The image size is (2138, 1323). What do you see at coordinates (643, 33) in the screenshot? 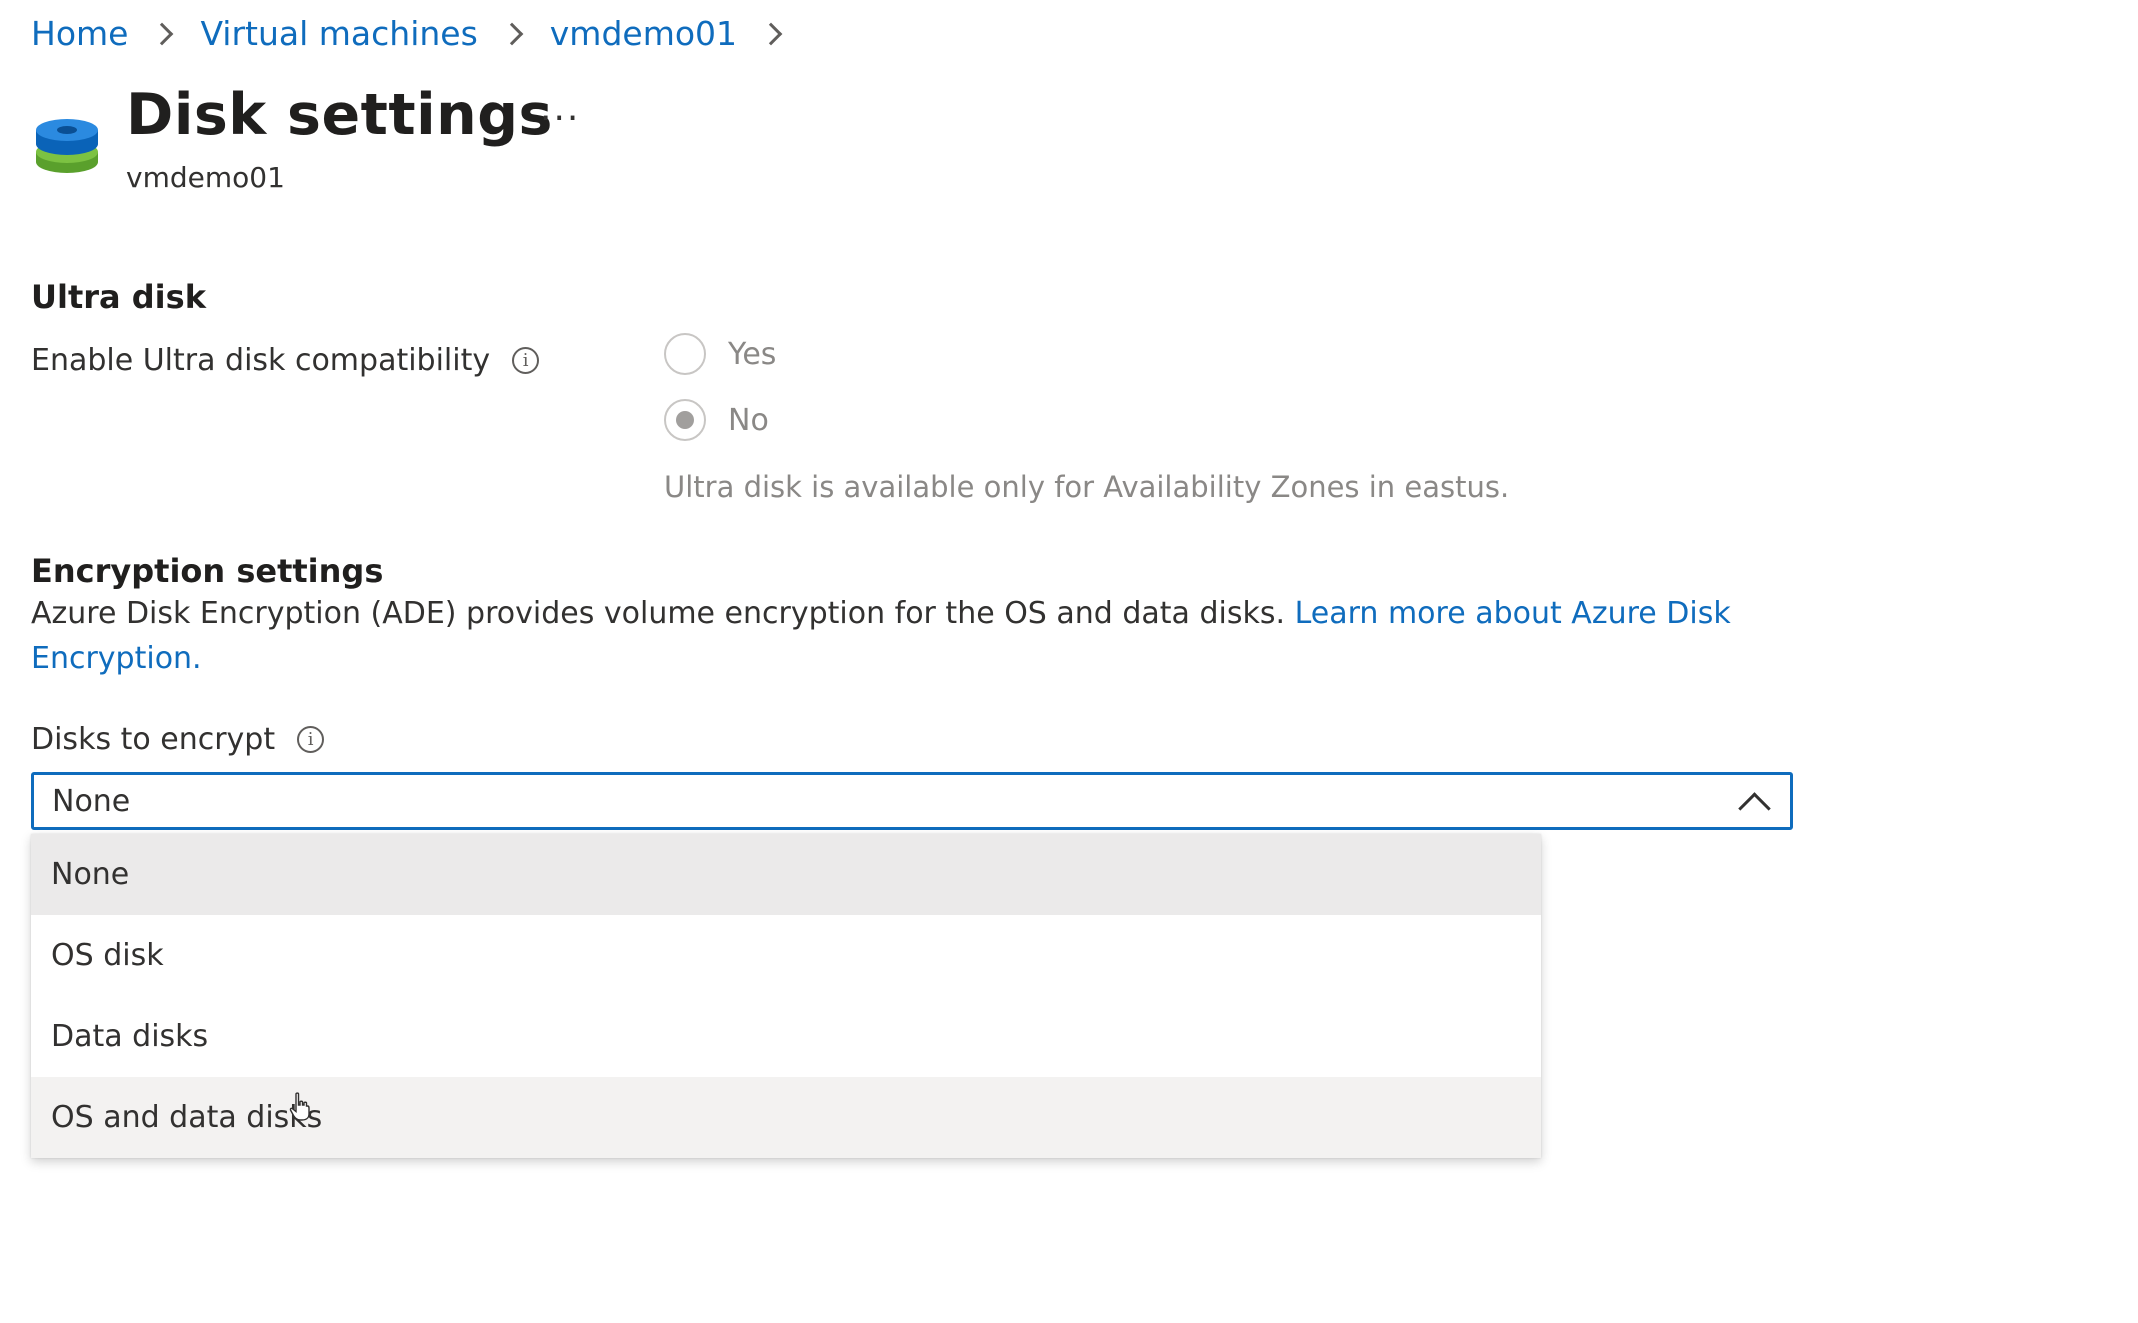
I see `breadcrumb-vm: vmdemo01` at bounding box center [643, 33].